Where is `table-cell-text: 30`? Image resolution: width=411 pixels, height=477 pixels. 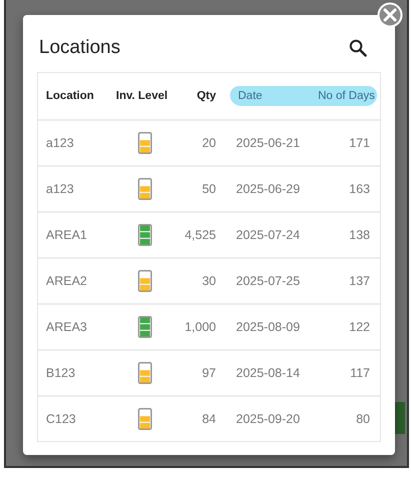
table-cell-text: 30 is located at coordinates (208, 281).